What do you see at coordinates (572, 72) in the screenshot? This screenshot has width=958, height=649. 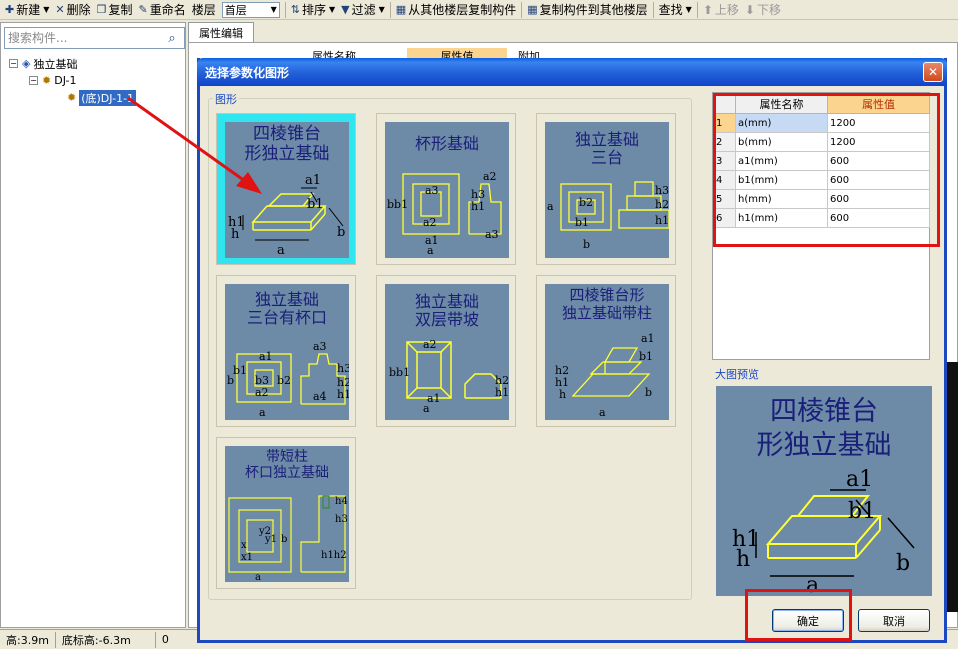 I see `dialog-titlebar: 选择参数化图形 ✕` at bounding box center [572, 72].